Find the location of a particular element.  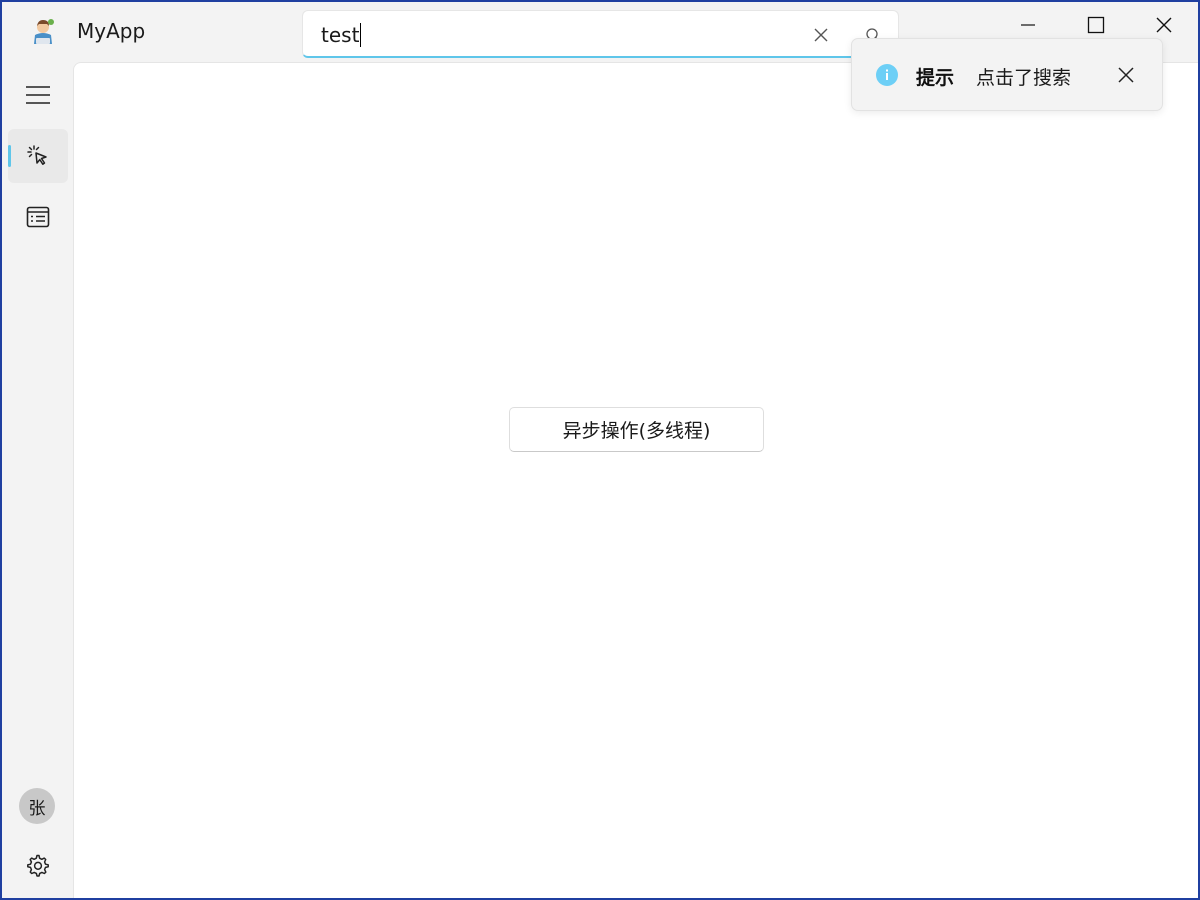

info-toast: 提示 点击了搜索 is located at coordinates (1007, 74).